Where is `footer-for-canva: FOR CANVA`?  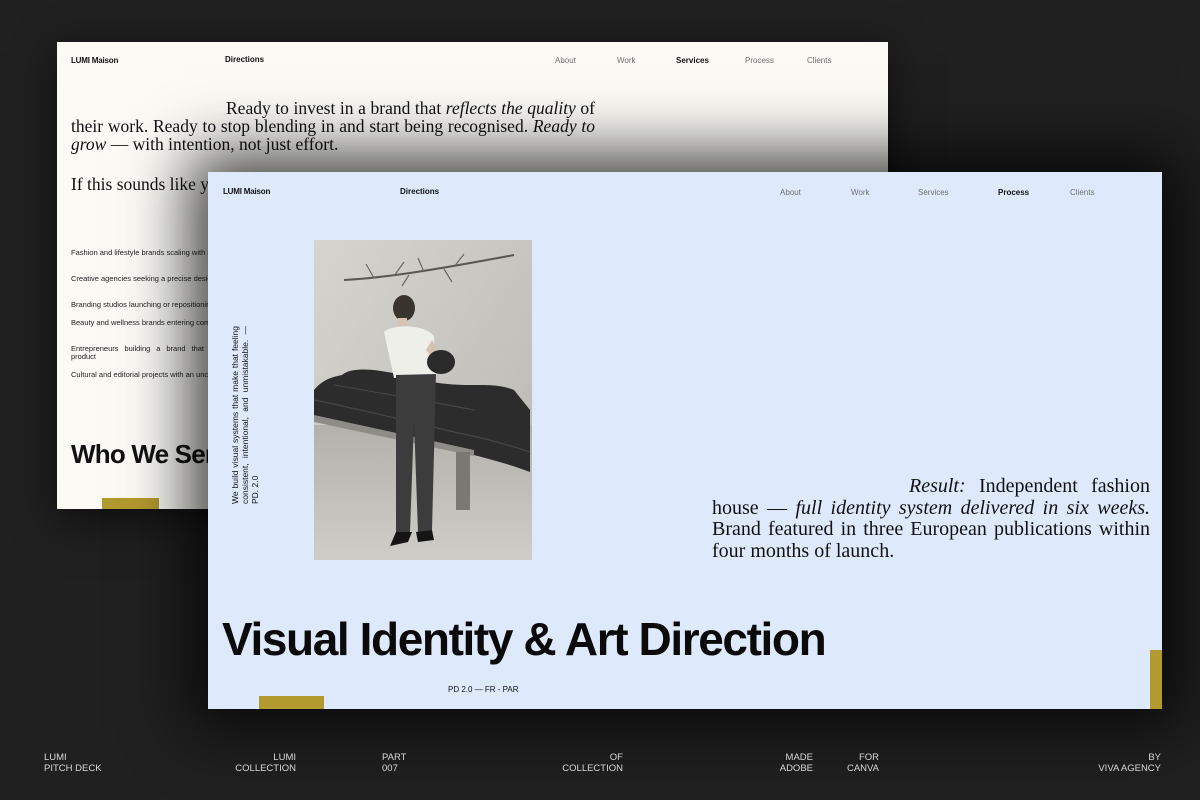
footer-for-canva: FOR CANVA is located at coordinates (854, 763).